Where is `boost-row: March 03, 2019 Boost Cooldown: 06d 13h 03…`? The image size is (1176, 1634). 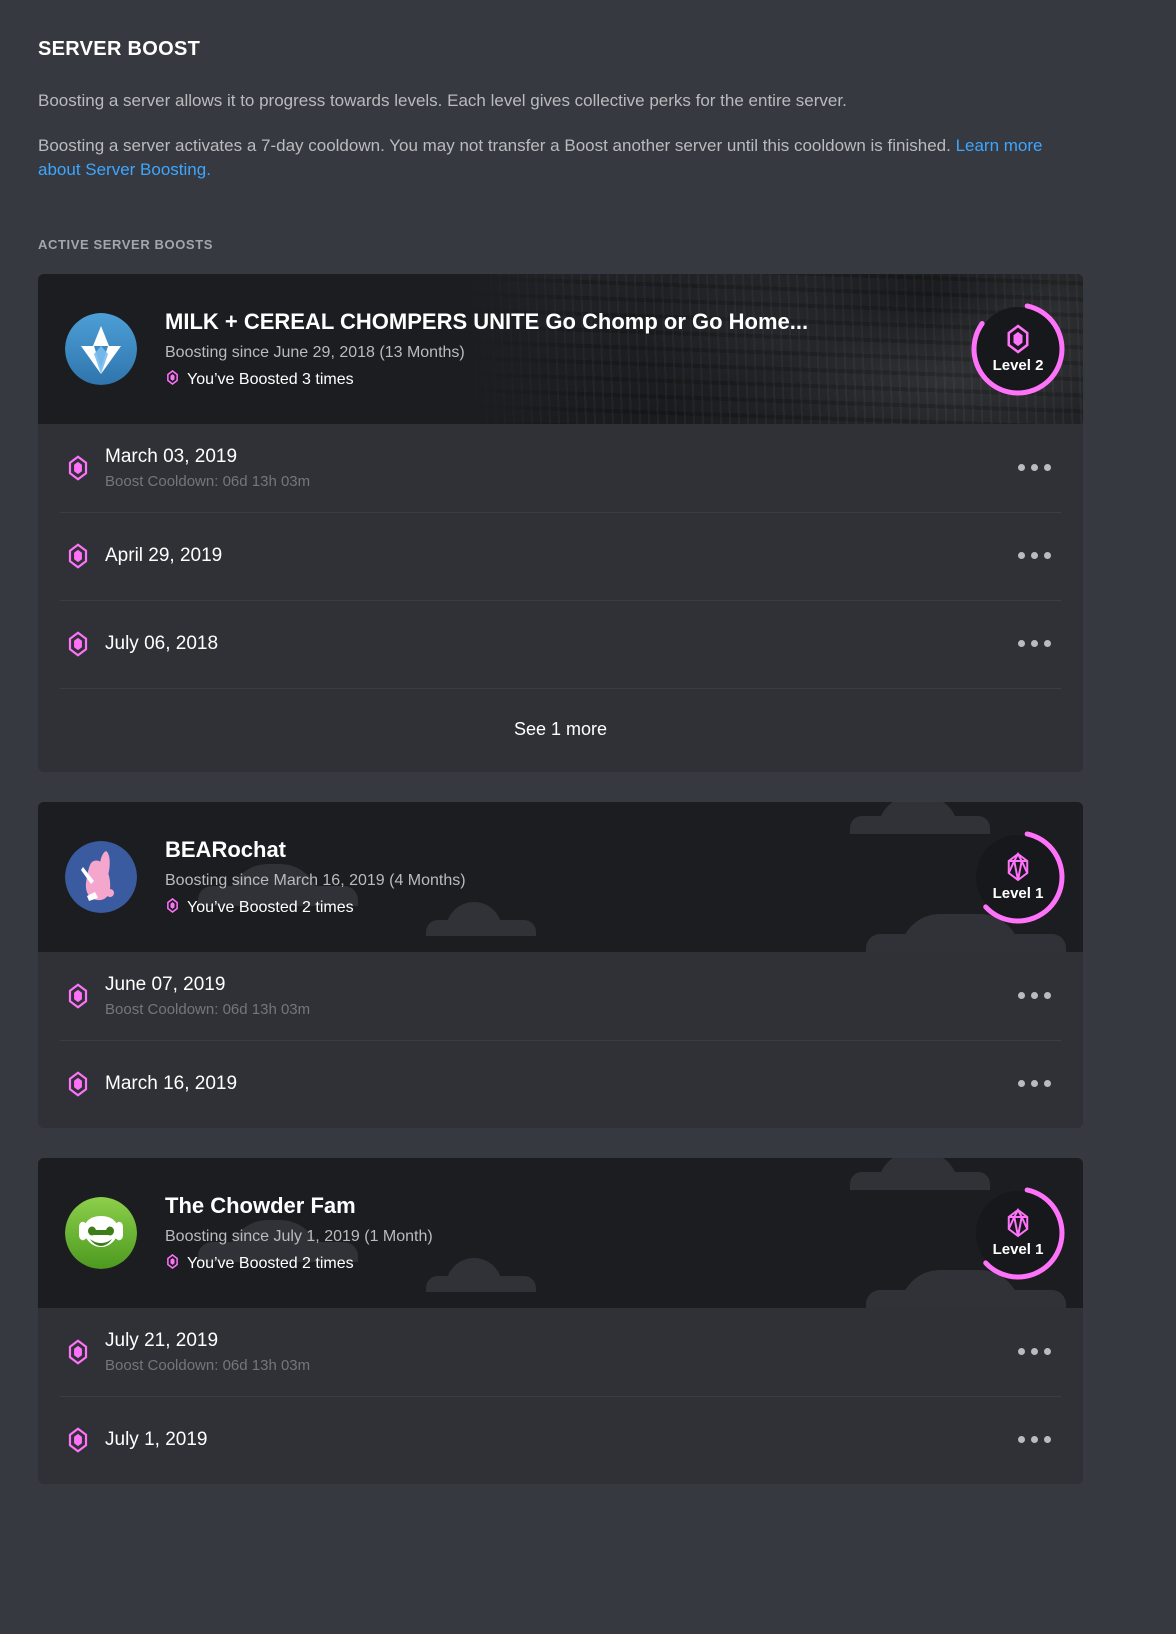
boost-row: March 03, 2019 Boost Cooldown: 06d 13h 03… is located at coordinates (560, 468).